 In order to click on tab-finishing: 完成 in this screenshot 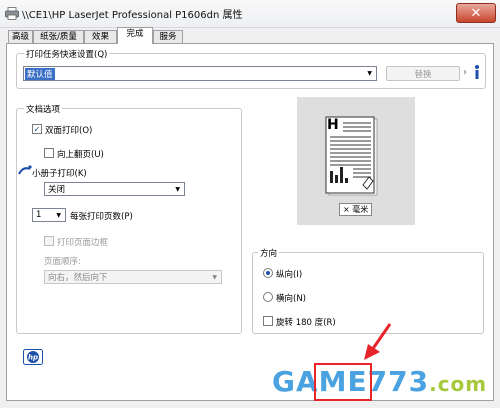, I will do `click(135, 35)`.